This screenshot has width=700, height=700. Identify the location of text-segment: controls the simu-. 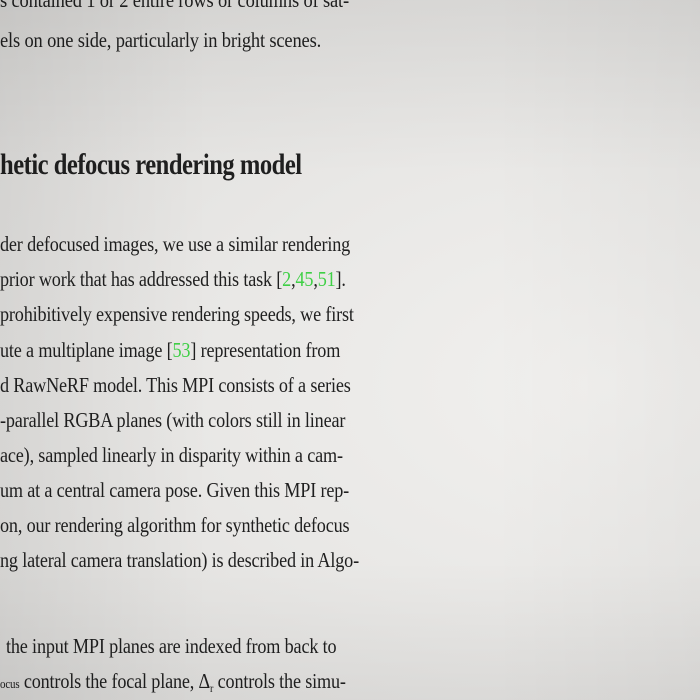
(279, 681).